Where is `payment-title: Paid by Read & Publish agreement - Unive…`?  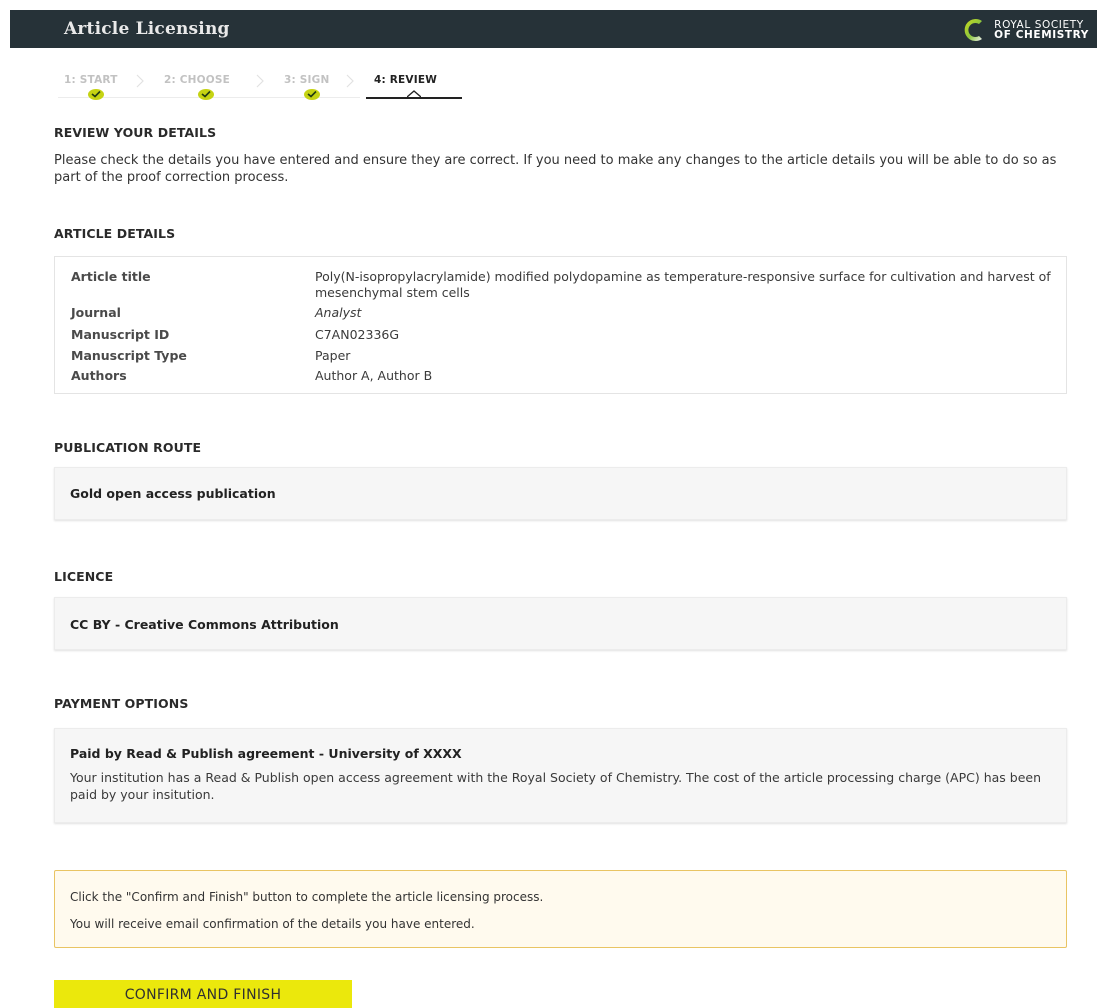
payment-title: Paid by Read & Publish agreement - Unive… is located at coordinates (266, 753).